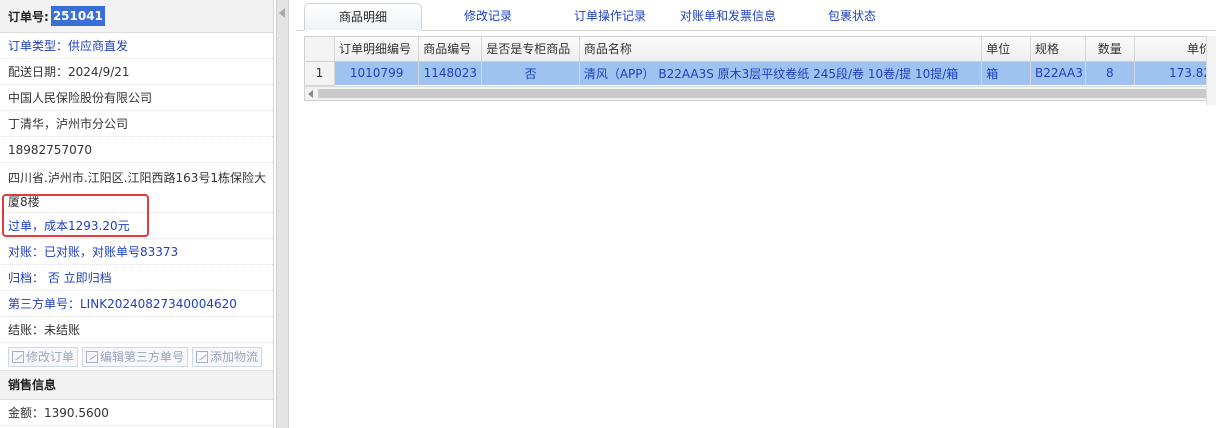  I want to click on grid-right-edge, so click(1211, 70).